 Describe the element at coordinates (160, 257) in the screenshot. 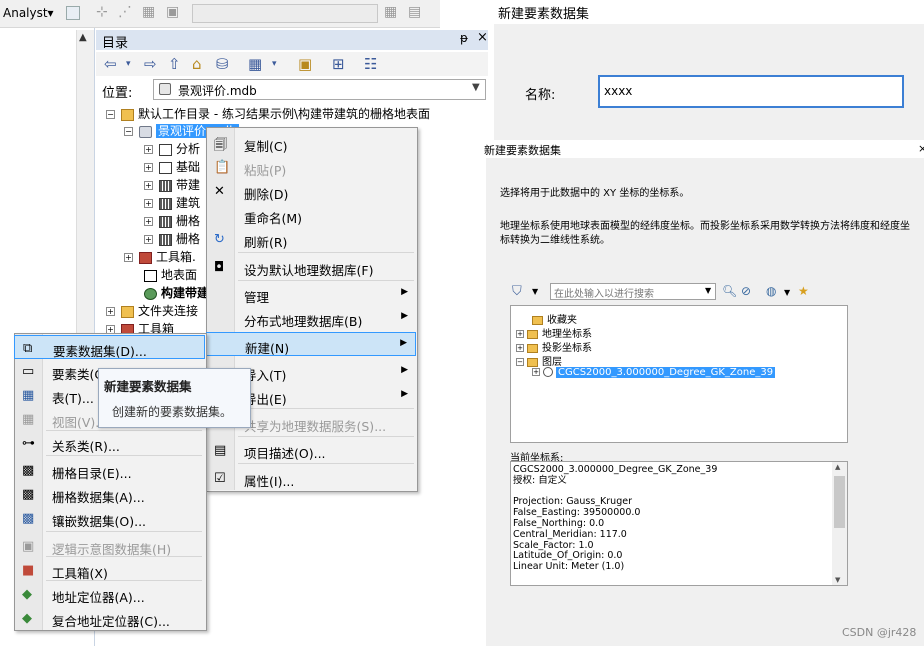

I see `tree-item-toolbox1: + 工具箱.` at that location.